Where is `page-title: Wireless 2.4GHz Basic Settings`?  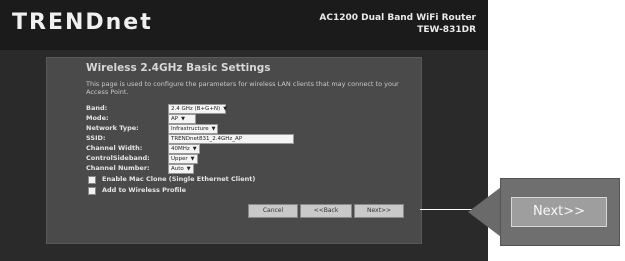 page-title: Wireless 2.4GHz Basic Settings is located at coordinates (178, 68).